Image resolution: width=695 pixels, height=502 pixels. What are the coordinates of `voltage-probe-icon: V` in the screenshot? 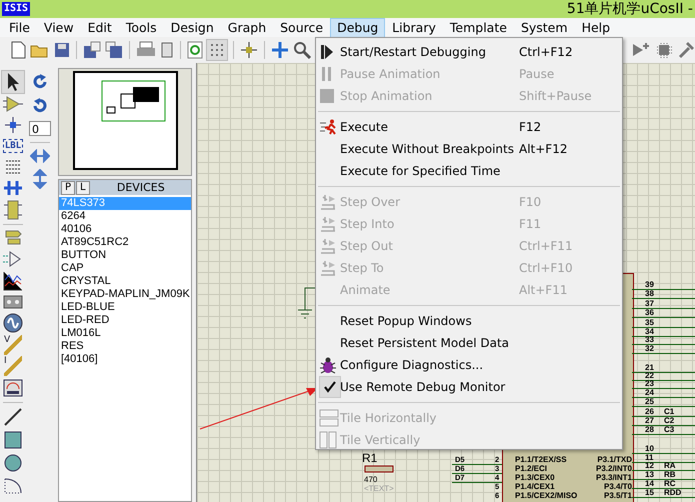 It's located at (13, 345).